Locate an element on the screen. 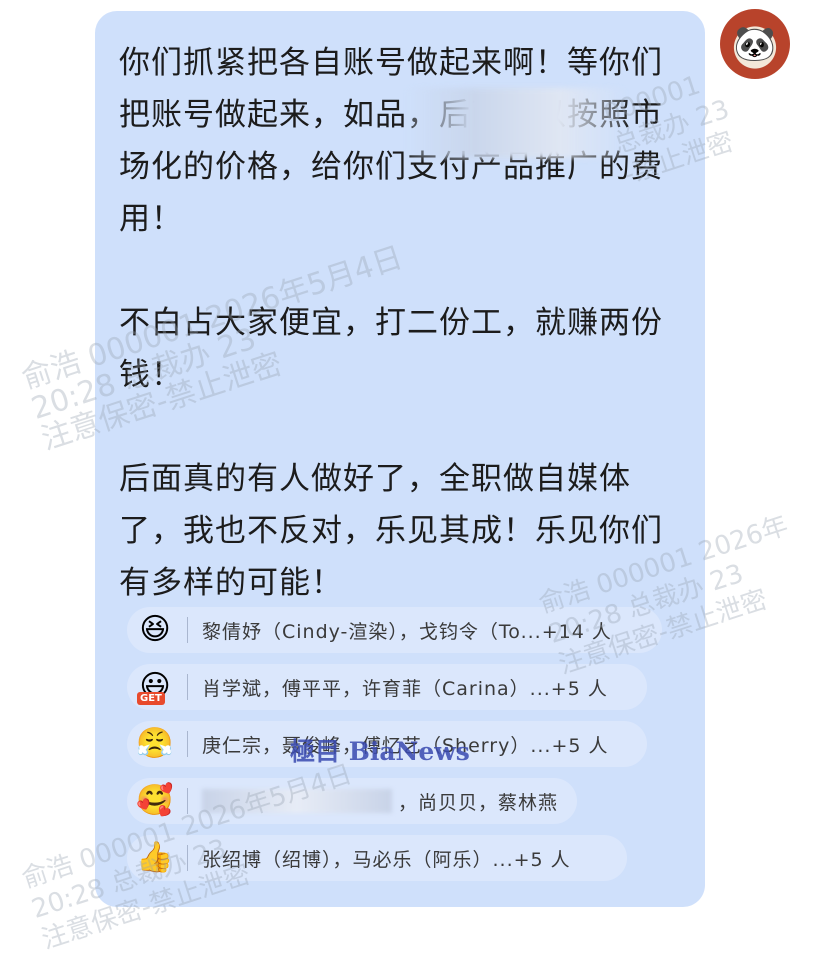 This screenshot has height=956, width=826. heart-face-emoji-icon: 🥰 is located at coordinates (155, 800).